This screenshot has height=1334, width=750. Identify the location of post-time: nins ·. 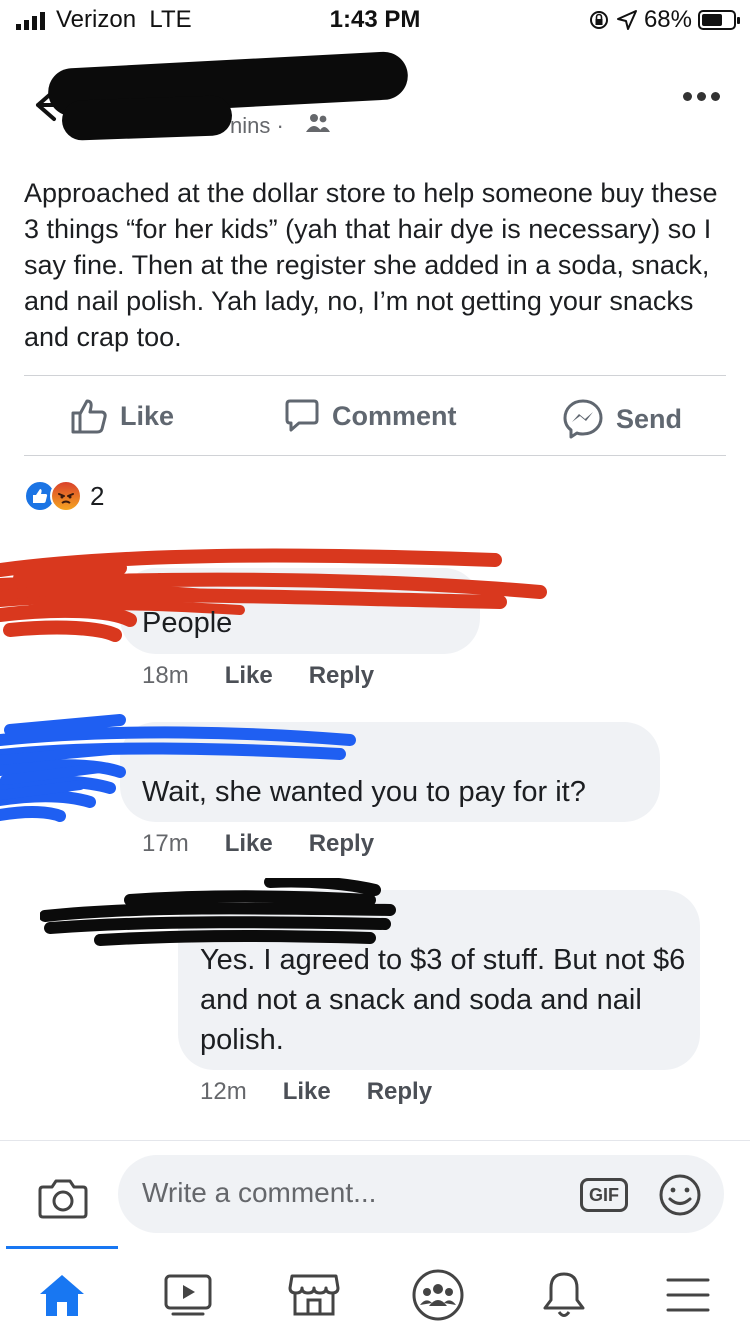
(257, 125).